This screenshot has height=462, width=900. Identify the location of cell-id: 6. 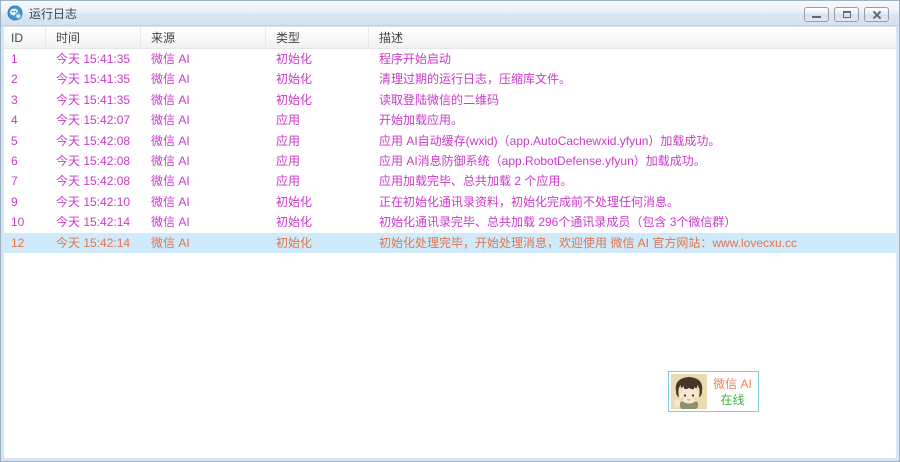
(14, 160).